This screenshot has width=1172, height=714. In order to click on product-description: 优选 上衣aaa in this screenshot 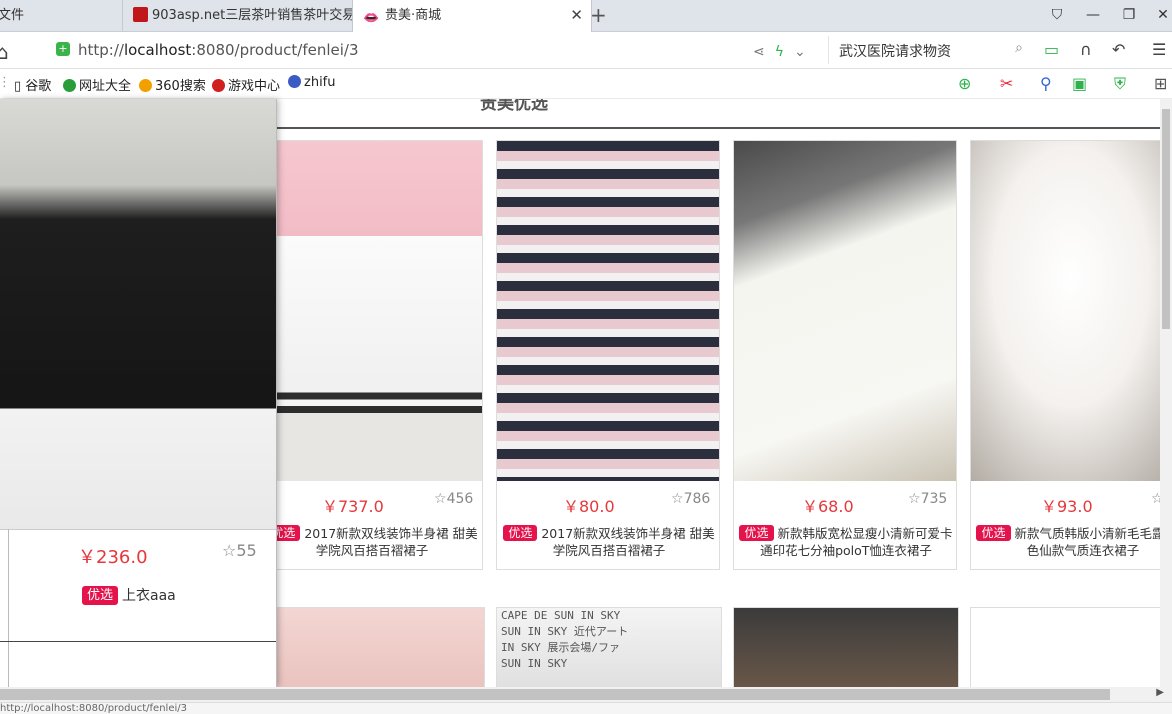, I will do `click(129, 595)`.